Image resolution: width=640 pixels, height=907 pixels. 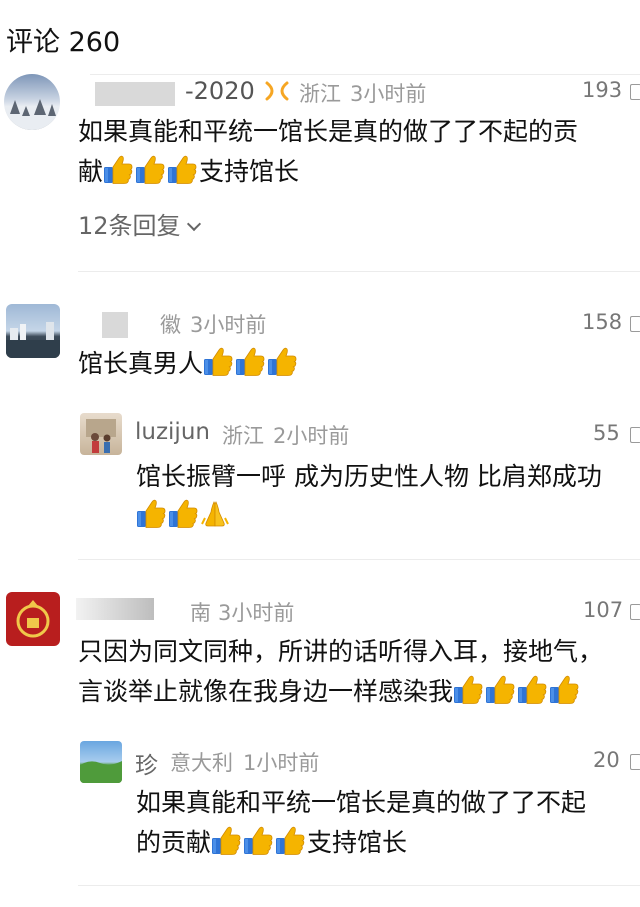 I want to click on comment-3-text-line2: 言谈举止就像在我身边一样感染我, so click(x=329, y=692).